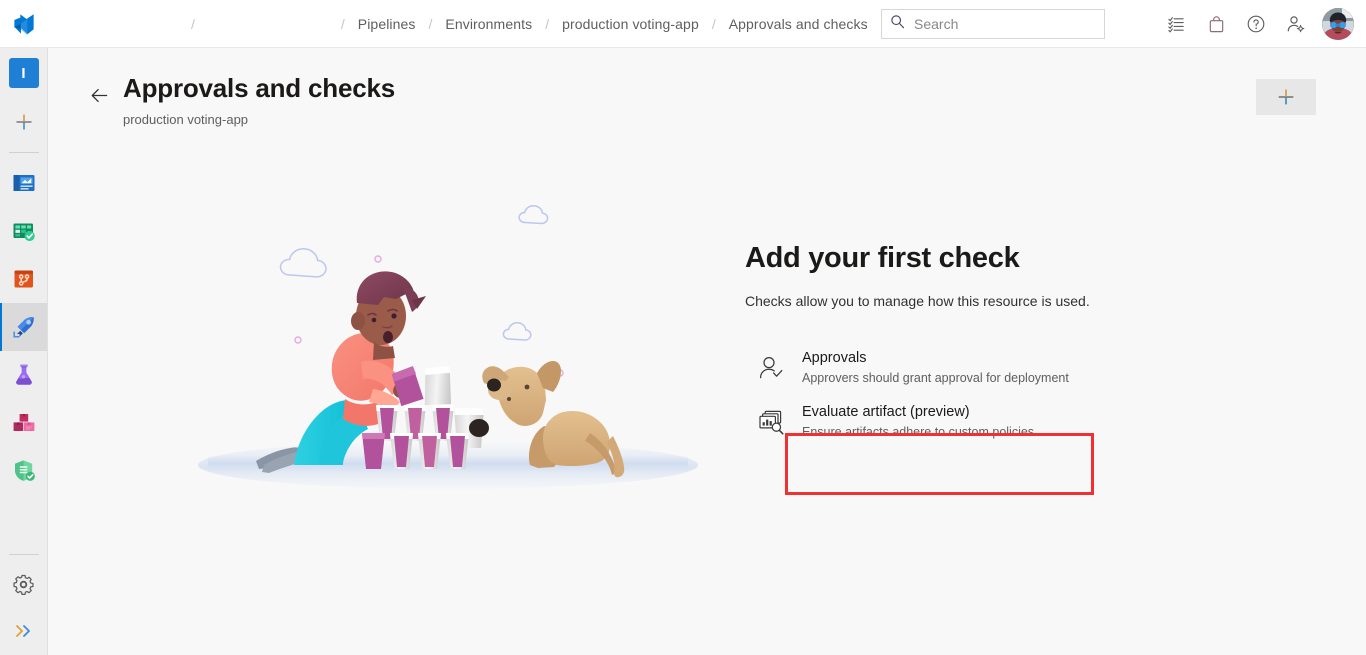 The image size is (1366, 655). What do you see at coordinates (1216, 24) in the screenshot?
I see `marketplace-bag-icon` at bounding box center [1216, 24].